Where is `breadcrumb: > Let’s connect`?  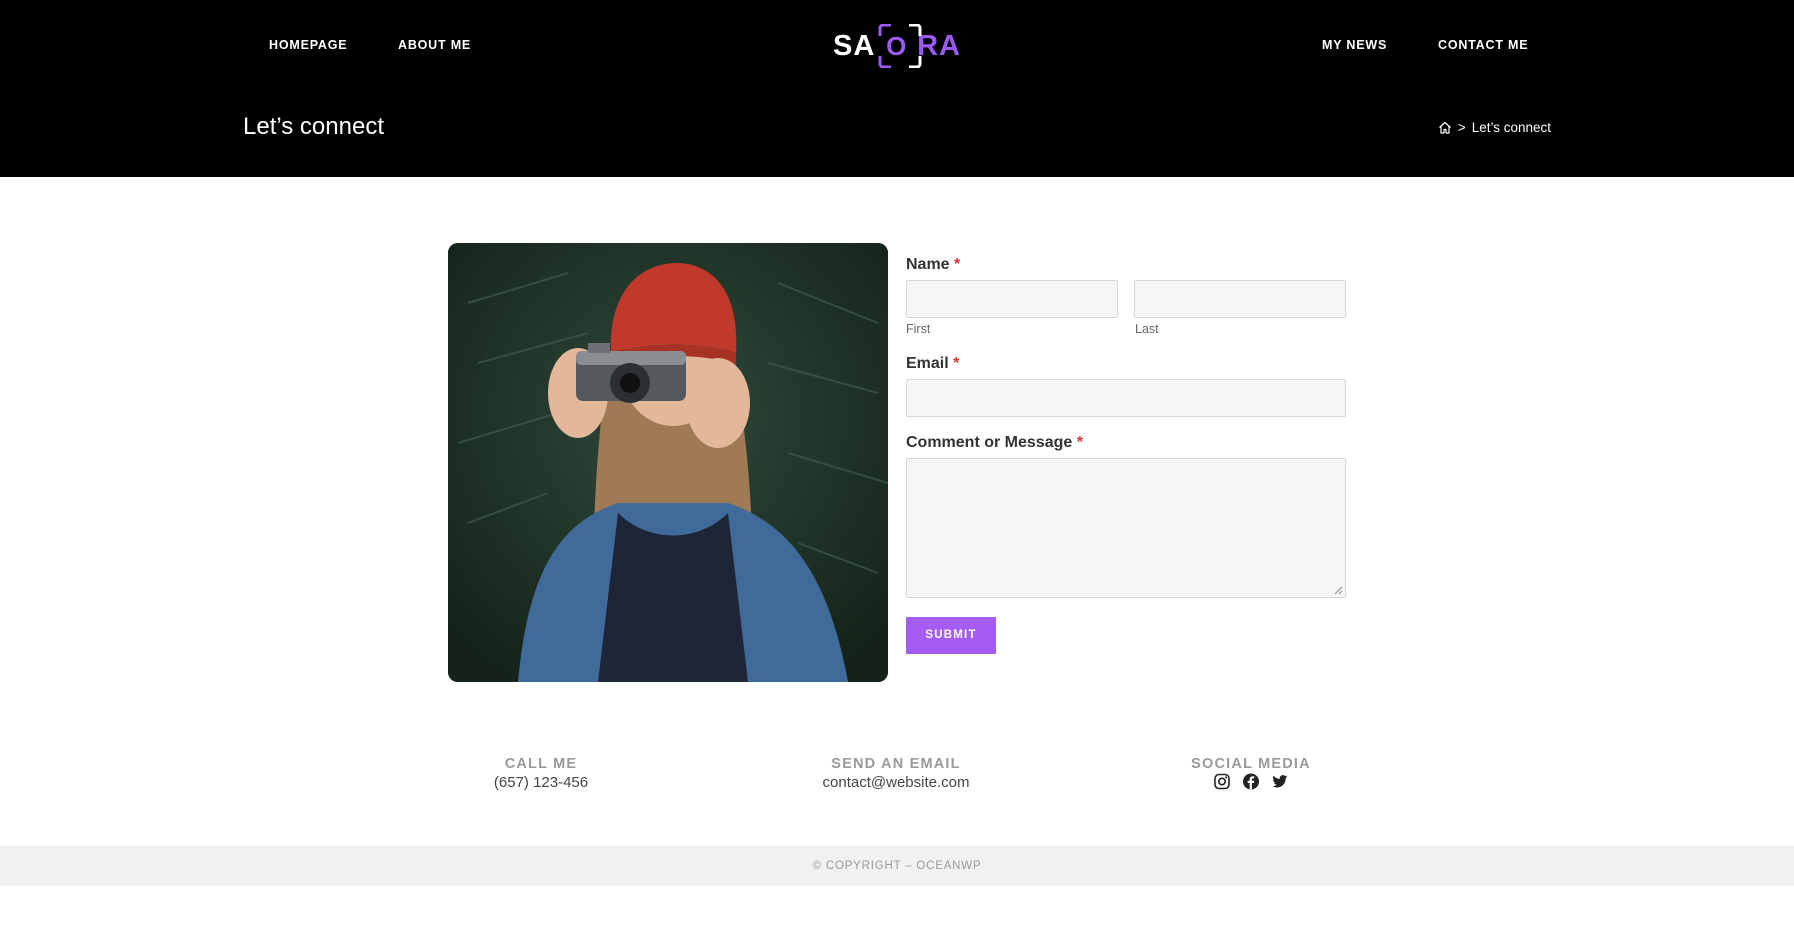
breadcrumb: > Let’s connect is located at coordinates (1494, 127).